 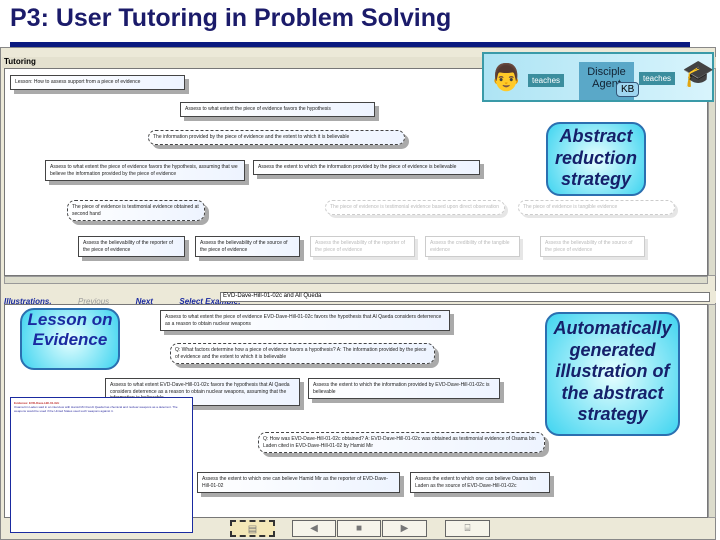 I want to click on play-button: ▶, so click(x=404, y=528).